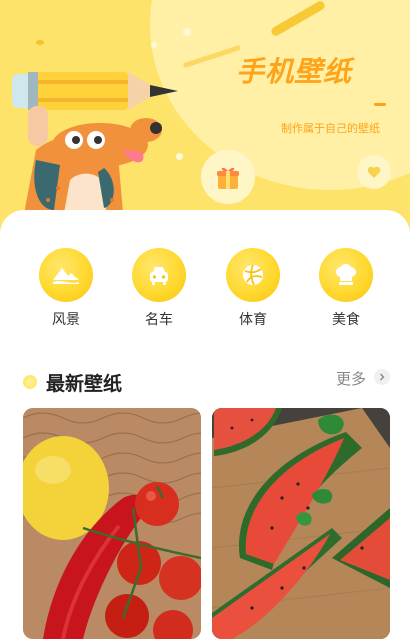 This screenshot has height=639, width=410. I want to click on category-label: 风景, so click(66, 320).